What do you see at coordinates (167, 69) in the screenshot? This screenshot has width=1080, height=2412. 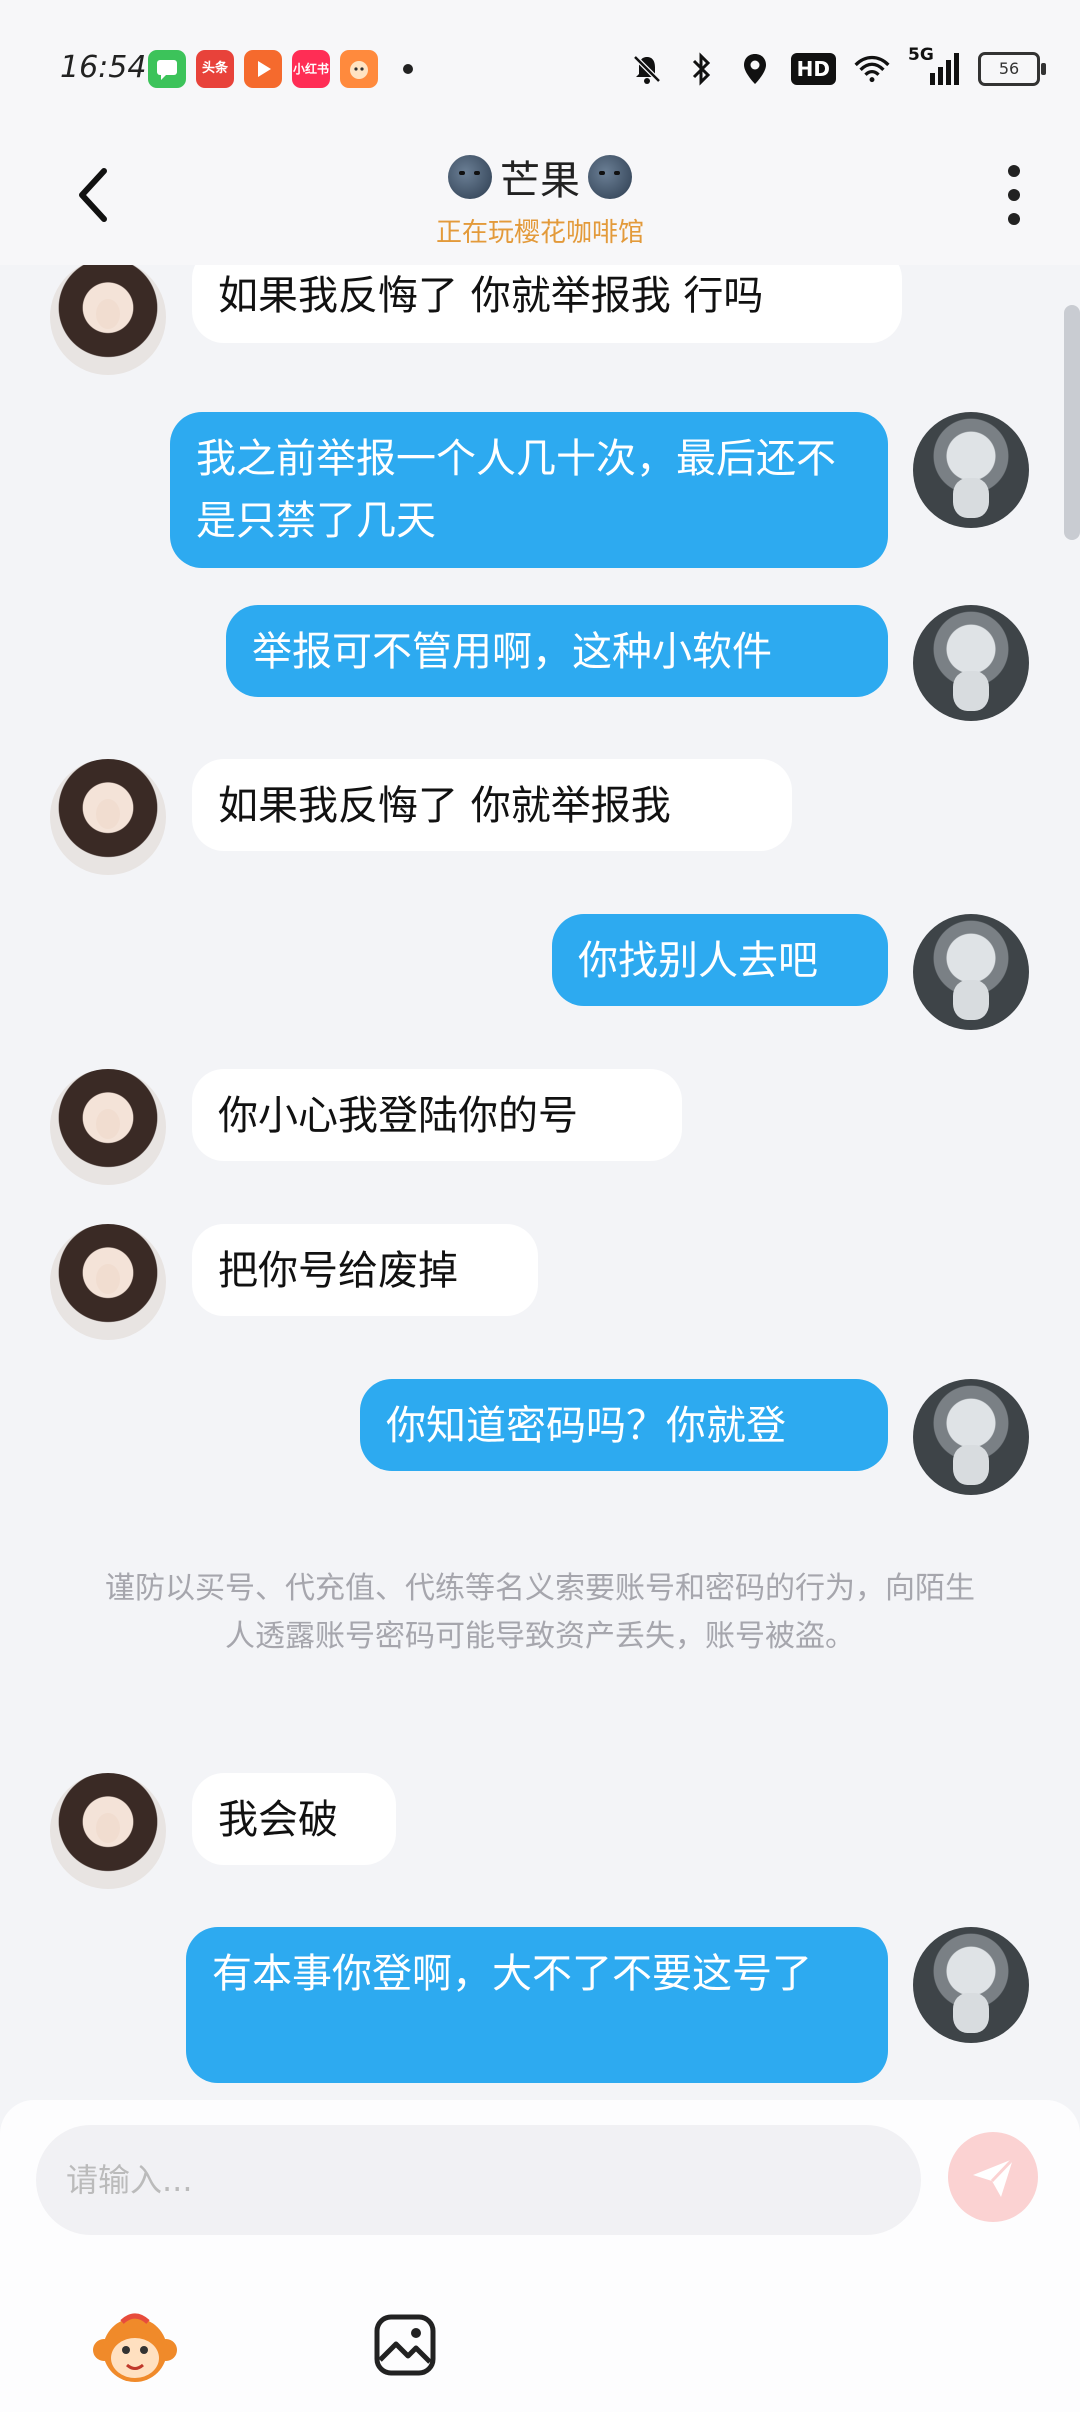 I see `messages-app-icon` at bounding box center [167, 69].